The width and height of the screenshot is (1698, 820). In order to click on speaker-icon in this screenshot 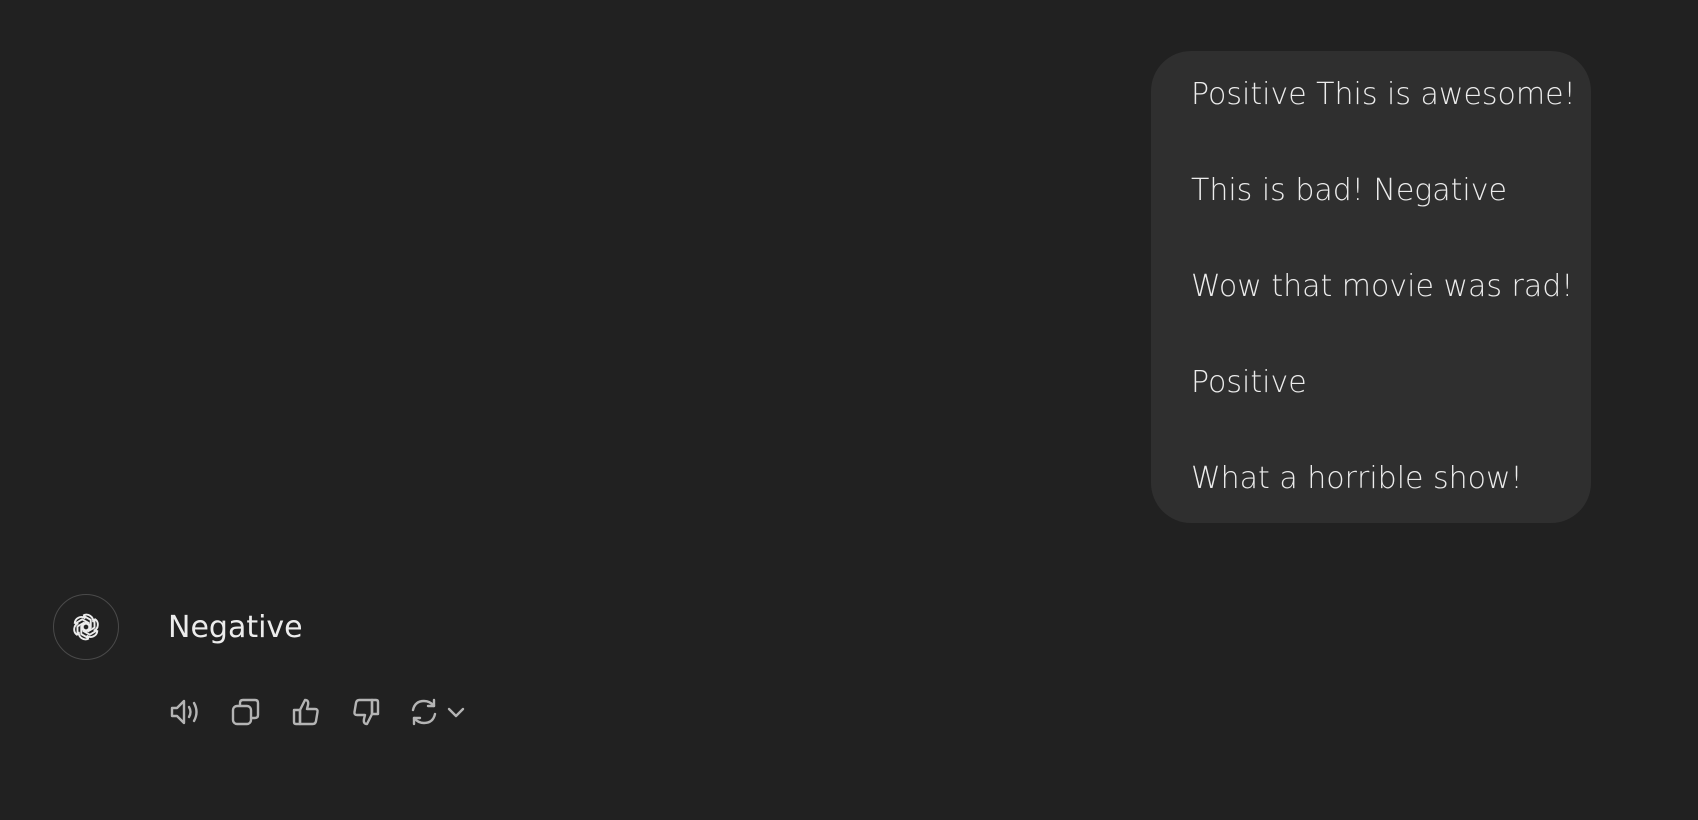, I will do `click(184, 712)`.